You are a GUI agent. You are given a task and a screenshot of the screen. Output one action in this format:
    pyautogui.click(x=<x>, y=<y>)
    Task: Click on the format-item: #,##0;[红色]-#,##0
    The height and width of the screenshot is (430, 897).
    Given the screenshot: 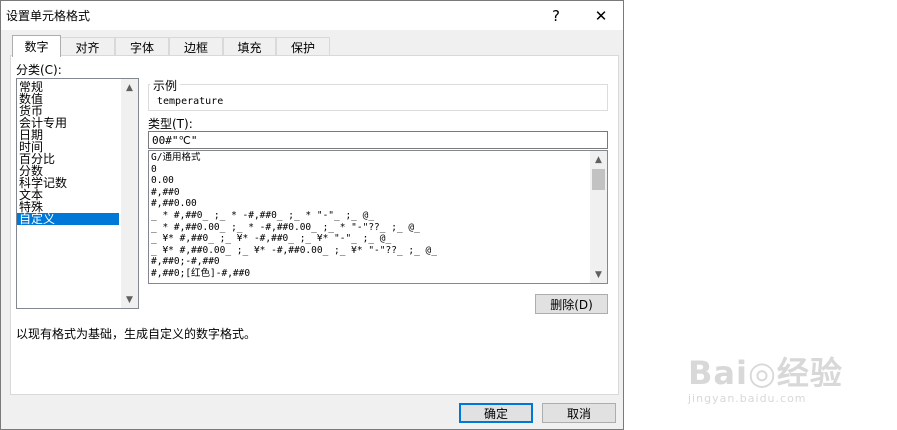 What is the action you would take?
    pyautogui.click(x=378, y=274)
    